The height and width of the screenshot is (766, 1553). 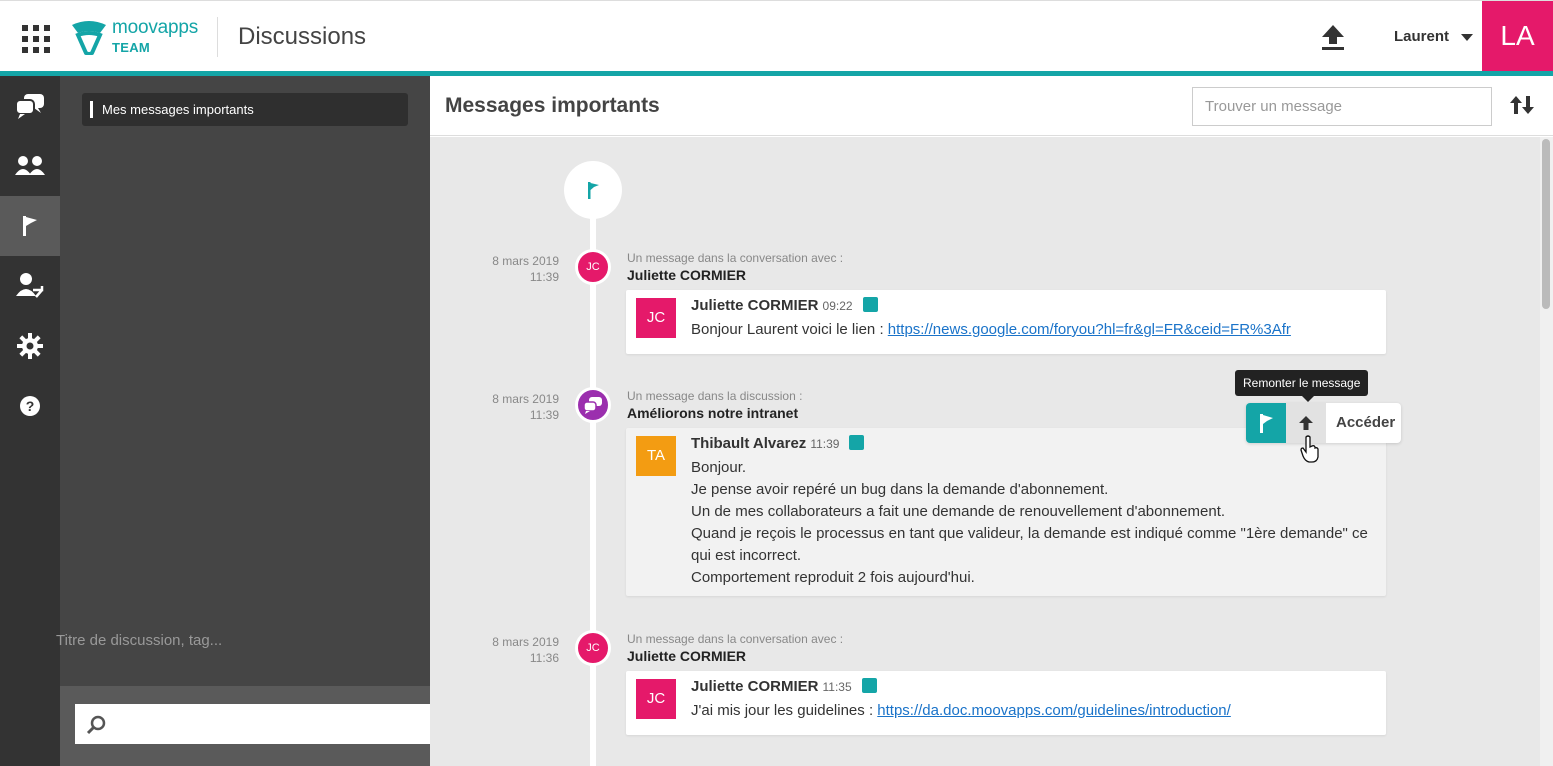 I want to click on logo-subtext: TEAM, so click(x=131, y=47).